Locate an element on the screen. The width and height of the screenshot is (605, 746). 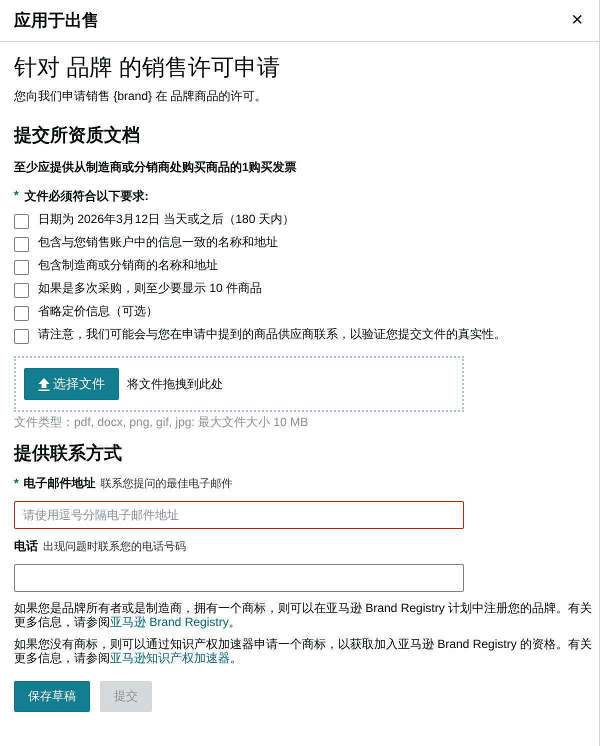
file-types-text: 文件类型：pdf, docx, png, gif, jpg: 最大文件大小 10 MB is located at coordinates (162, 422).